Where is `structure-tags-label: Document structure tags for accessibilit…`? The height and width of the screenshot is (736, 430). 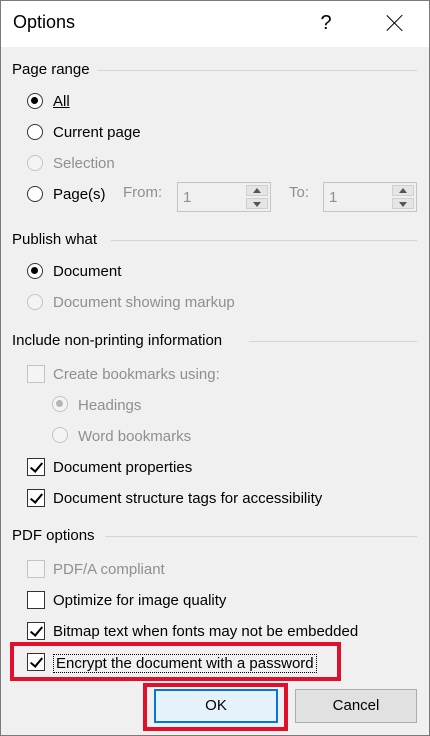
structure-tags-label: Document structure tags for accessibilit… is located at coordinates (187, 498).